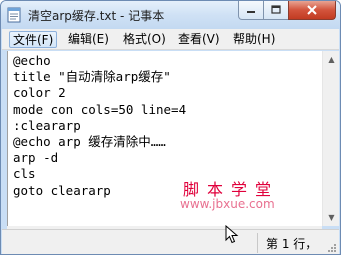 This screenshot has width=341, height=255. Describe the element at coordinates (331, 59) in the screenshot. I see `scroll-up-icon: ▲` at that location.